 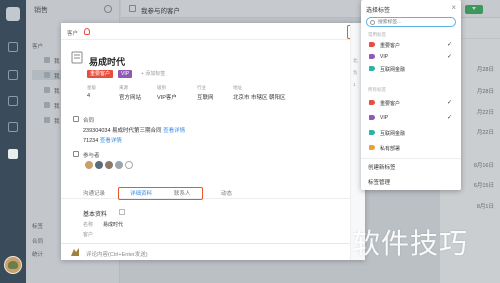 I want to click on edit-icon, so click(x=122, y=212).